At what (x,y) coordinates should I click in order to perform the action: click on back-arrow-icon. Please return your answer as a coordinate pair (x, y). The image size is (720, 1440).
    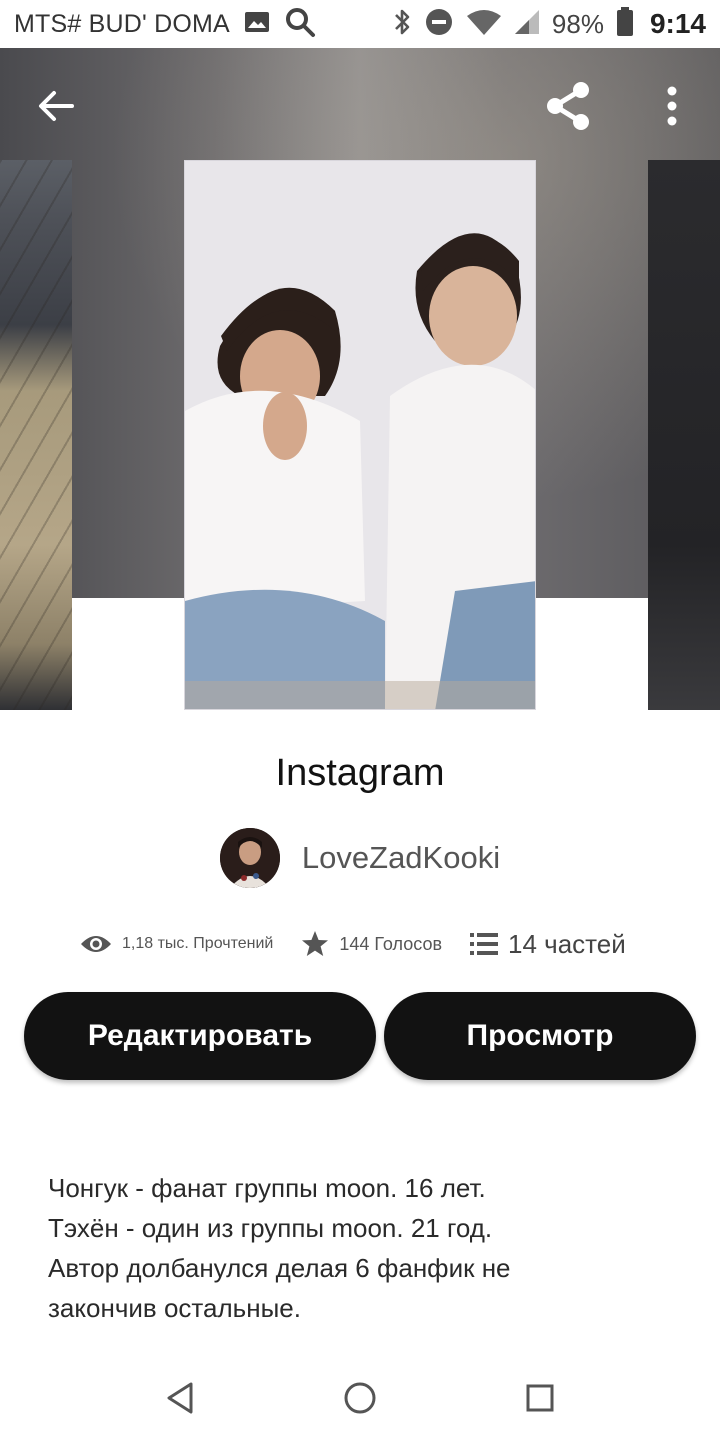
    Looking at the image, I should click on (56, 106).